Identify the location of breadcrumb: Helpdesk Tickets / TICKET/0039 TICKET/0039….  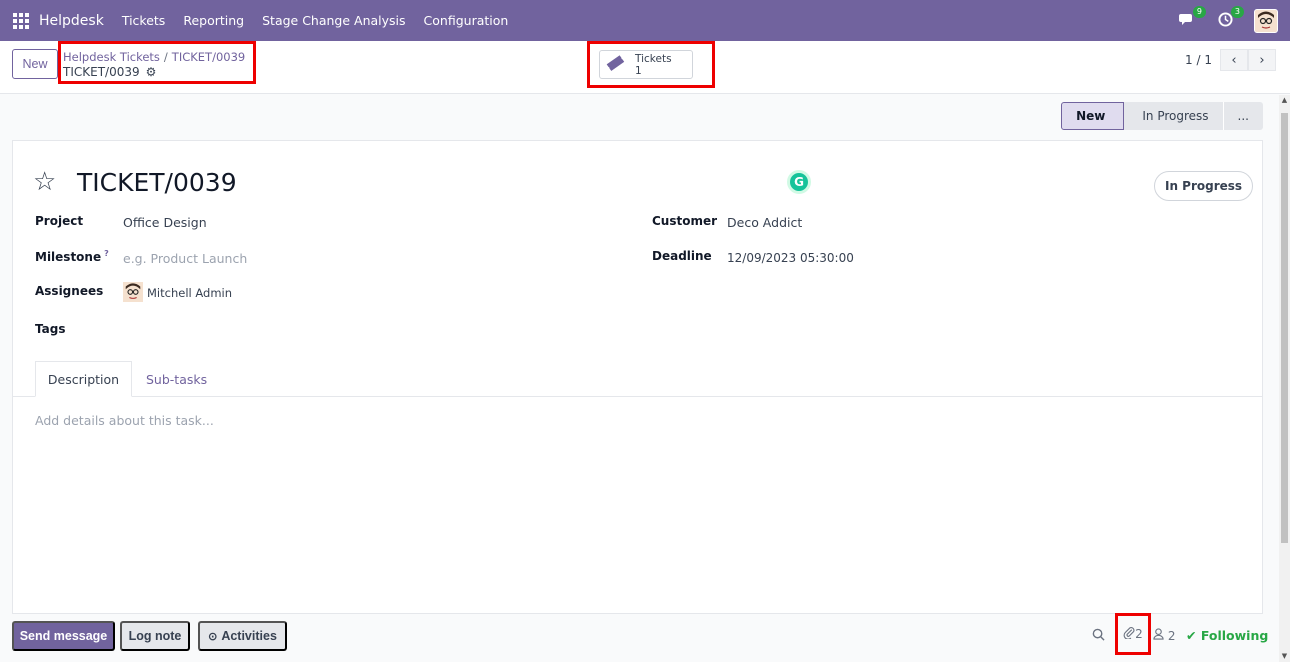
(157, 62).